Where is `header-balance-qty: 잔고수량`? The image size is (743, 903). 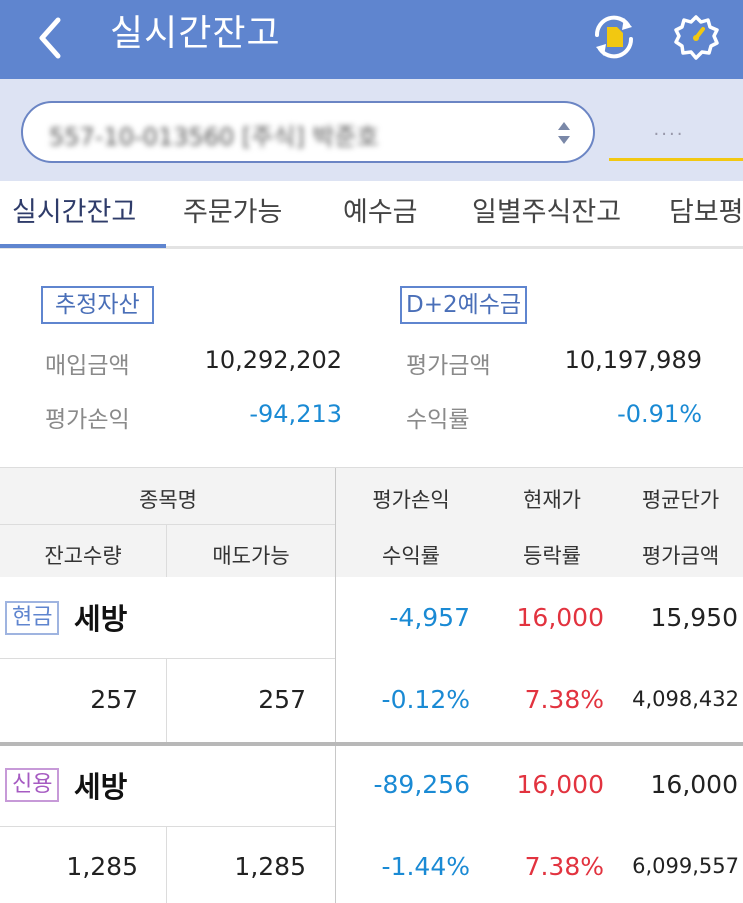 header-balance-qty: 잔고수량 is located at coordinates (83, 556).